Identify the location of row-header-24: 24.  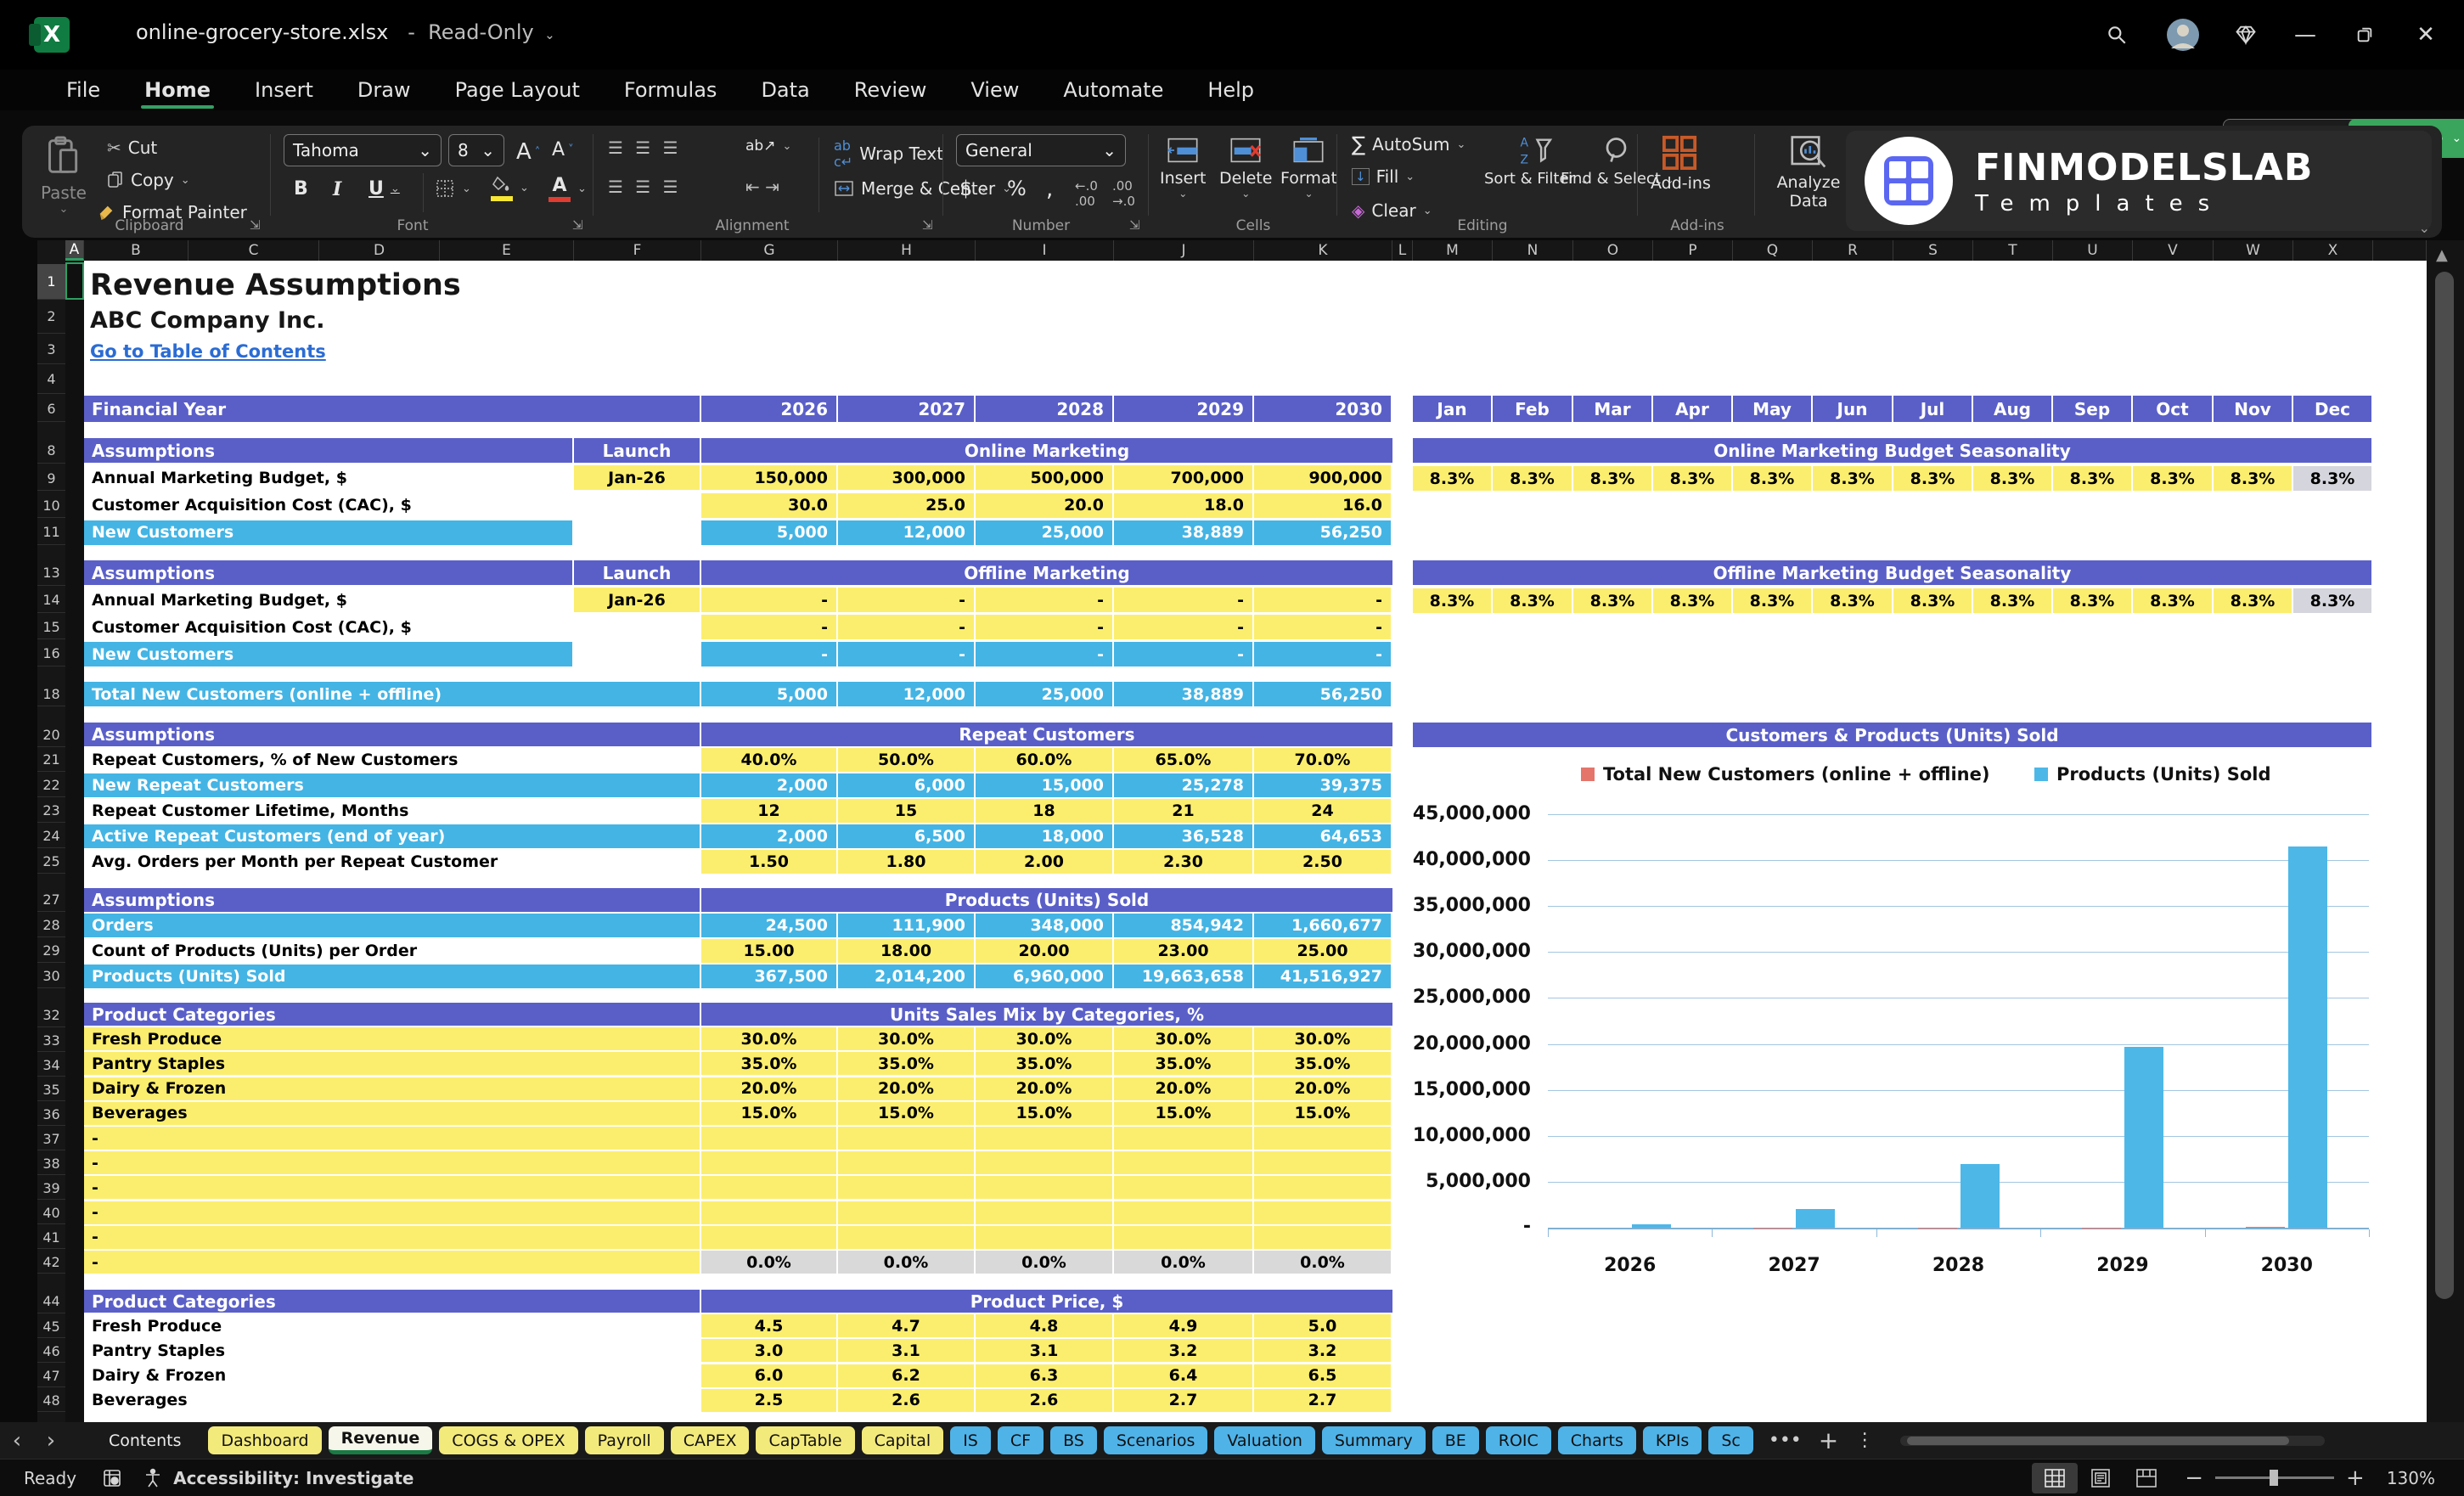
(51, 836).